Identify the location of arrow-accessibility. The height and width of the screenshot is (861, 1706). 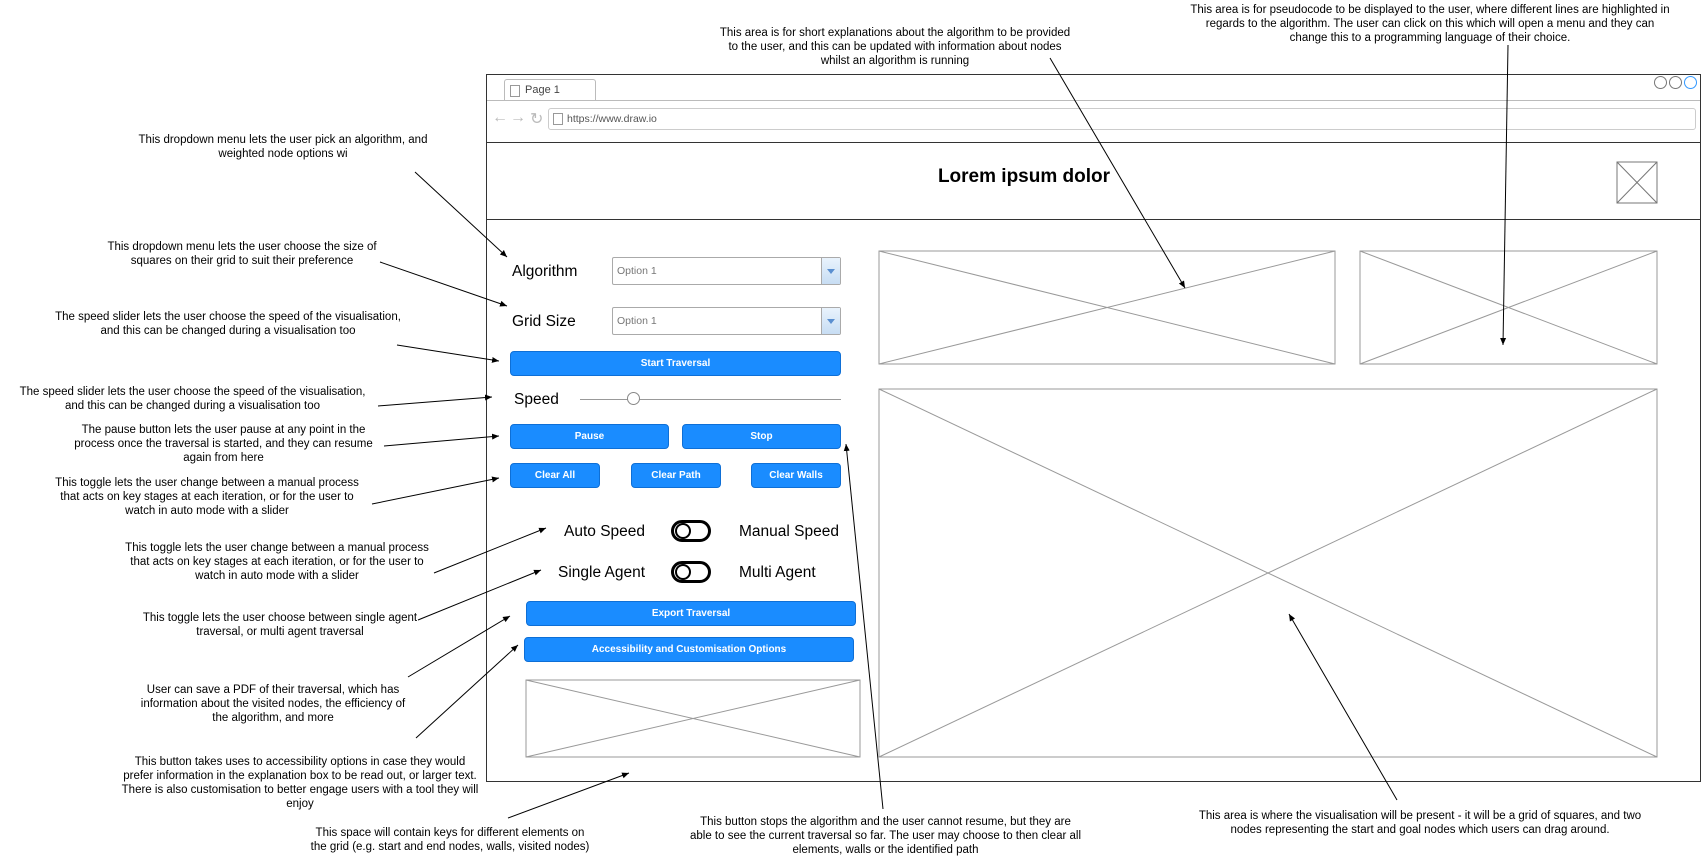
(467, 691).